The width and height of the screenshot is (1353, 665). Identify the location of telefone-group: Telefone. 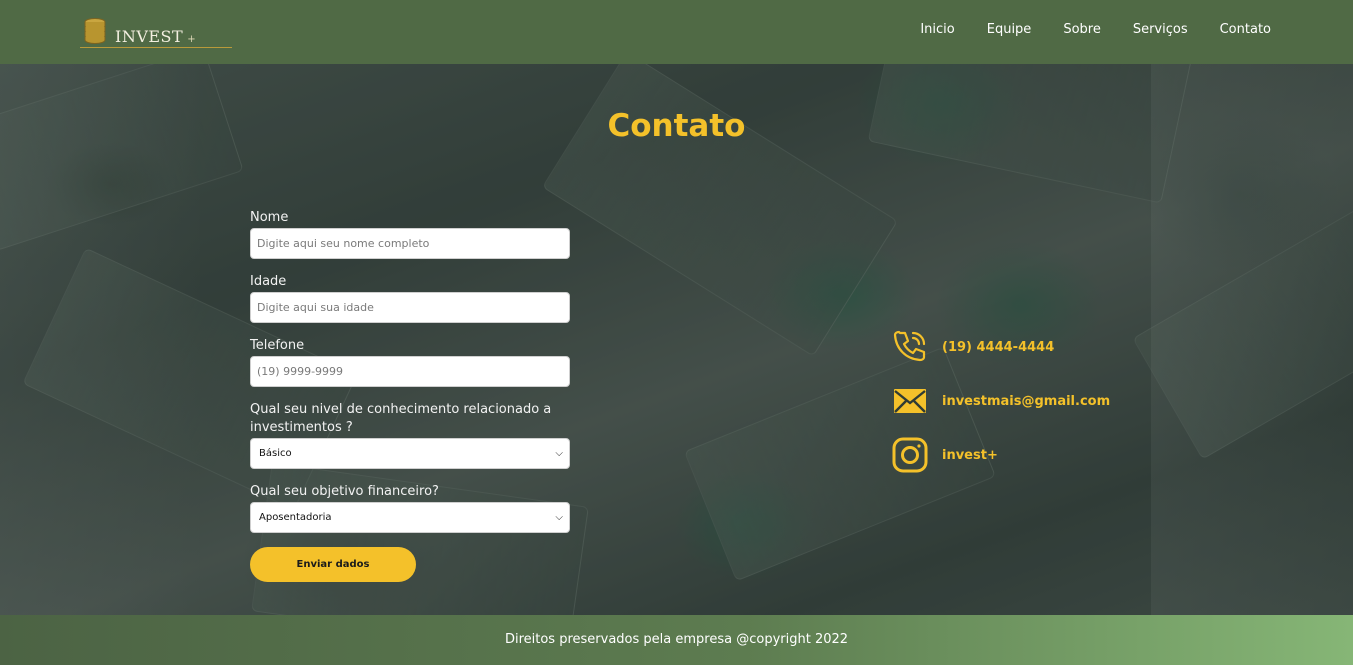
(410, 362).